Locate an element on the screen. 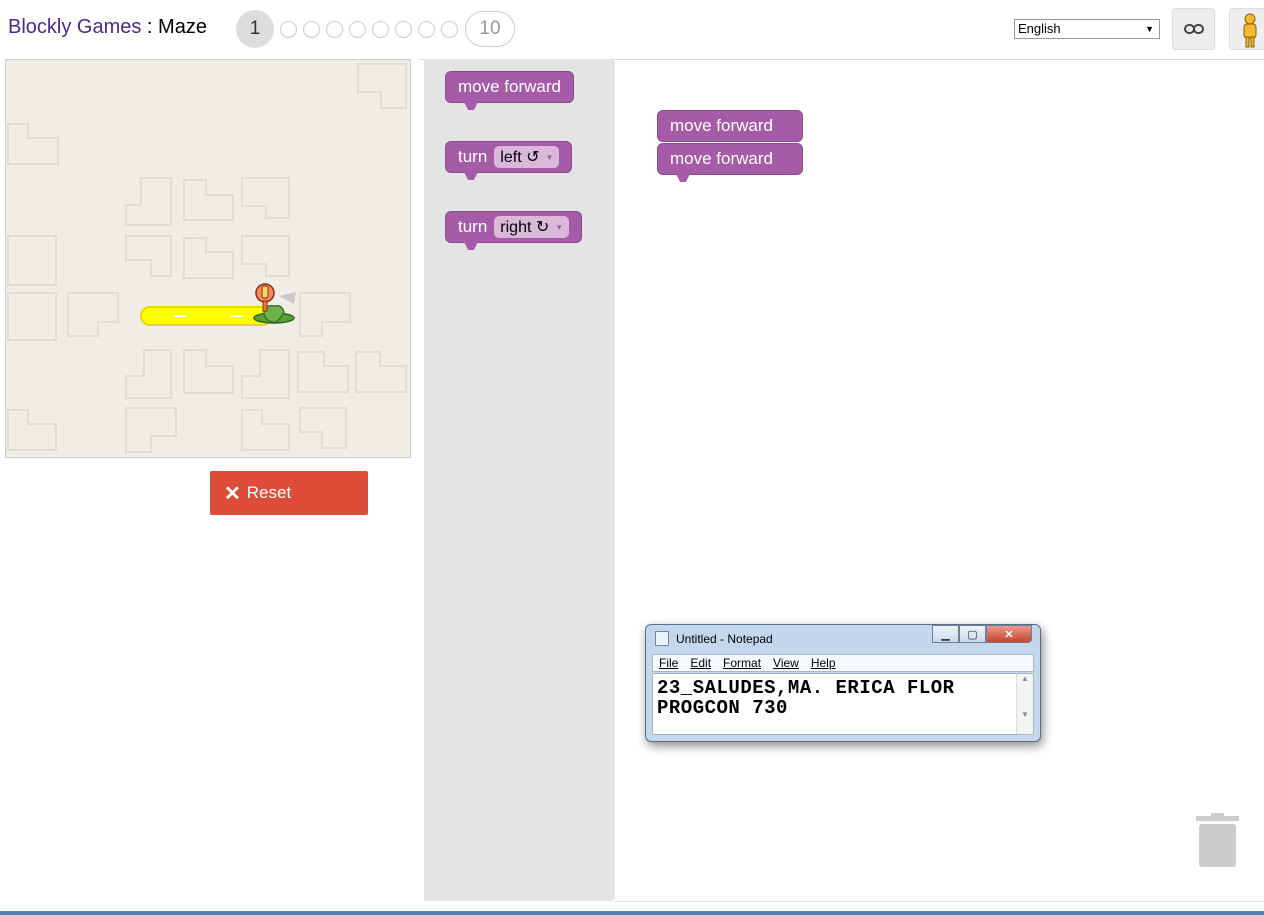  page-title: Blockly Games : Maze is located at coordinates (107, 27).